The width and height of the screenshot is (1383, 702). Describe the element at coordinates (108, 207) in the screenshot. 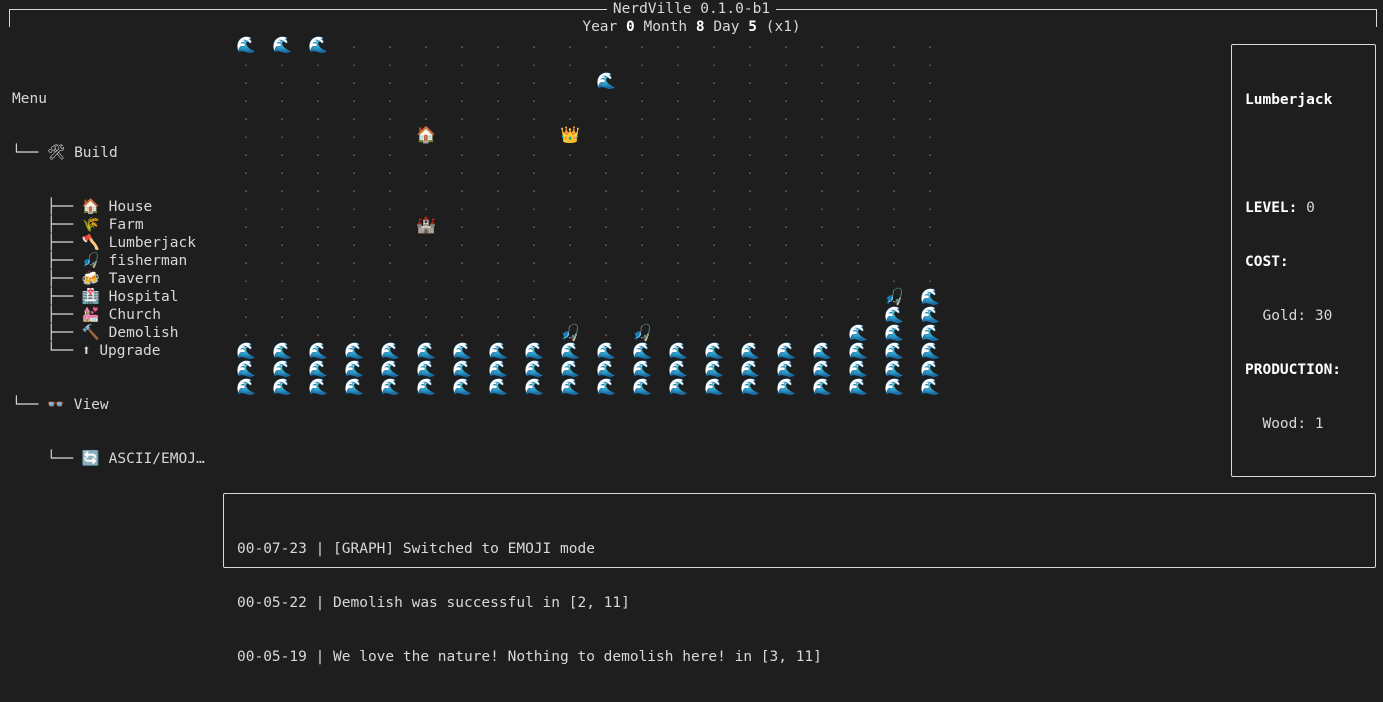

I see `build-item-house: ├── 🏠 House` at that location.